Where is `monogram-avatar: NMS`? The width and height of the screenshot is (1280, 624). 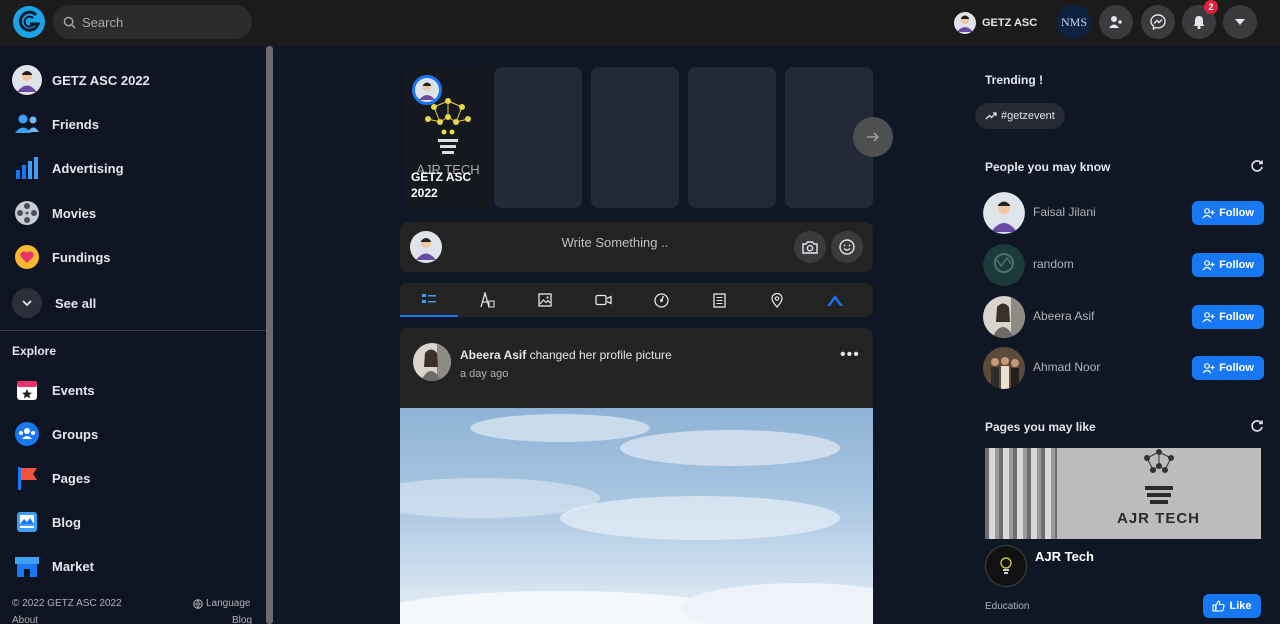 monogram-avatar: NMS is located at coordinates (1074, 22).